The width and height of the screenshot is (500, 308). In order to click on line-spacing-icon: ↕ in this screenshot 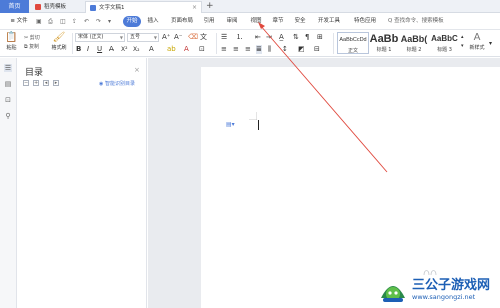, I will do `click(285, 49)`.